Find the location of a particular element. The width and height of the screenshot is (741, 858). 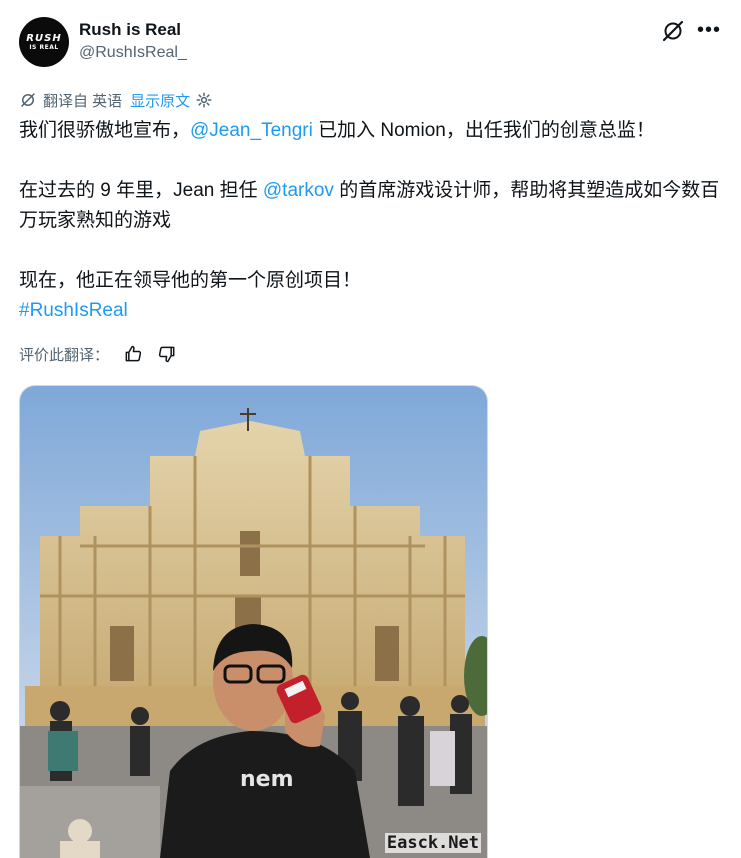

translation-label: 翻译自 英语 is located at coordinates (83, 101).